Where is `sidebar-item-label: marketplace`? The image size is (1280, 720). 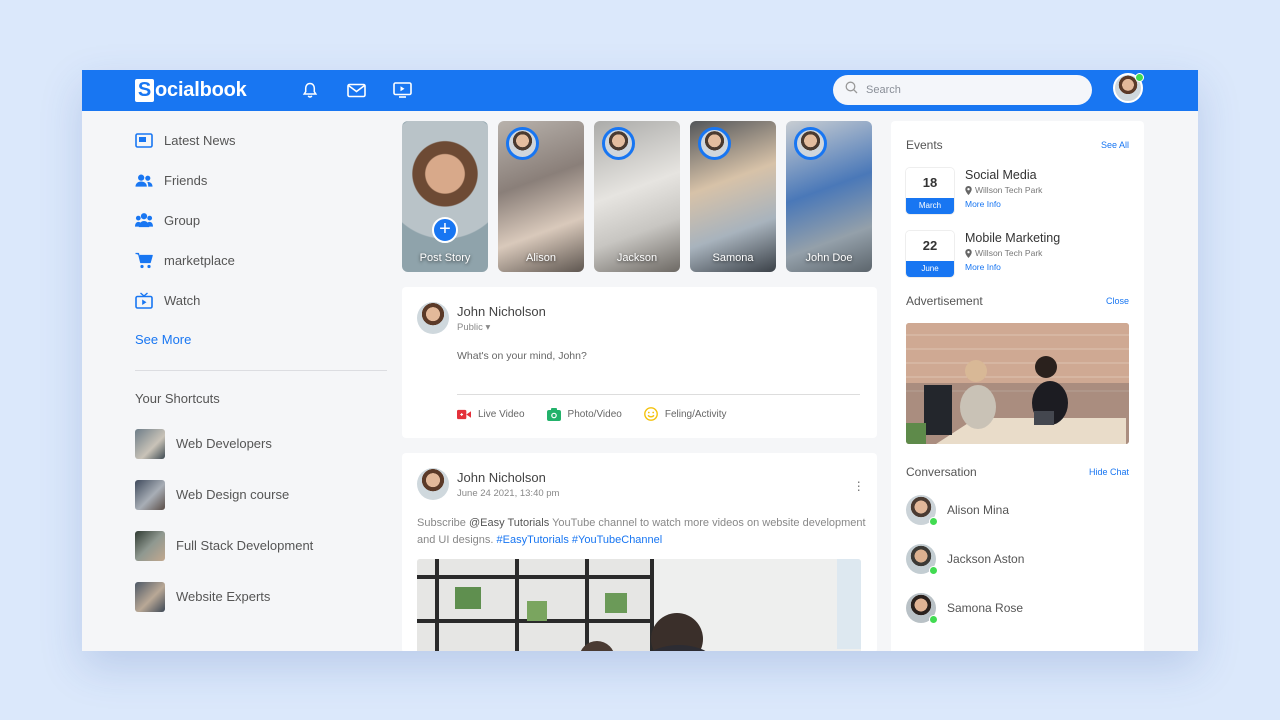
sidebar-item-label: marketplace is located at coordinates (199, 260).